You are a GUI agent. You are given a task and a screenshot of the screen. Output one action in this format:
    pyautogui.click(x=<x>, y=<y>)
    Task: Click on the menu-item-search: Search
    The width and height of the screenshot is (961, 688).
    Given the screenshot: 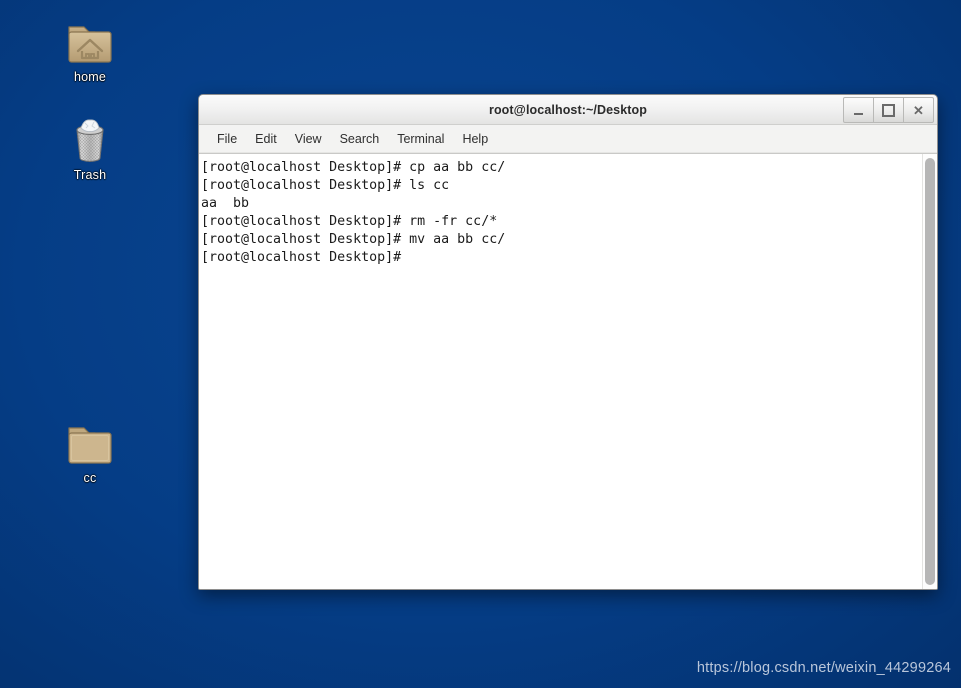 What is the action you would take?
    pyautogui.click(x=360, y=139)
    